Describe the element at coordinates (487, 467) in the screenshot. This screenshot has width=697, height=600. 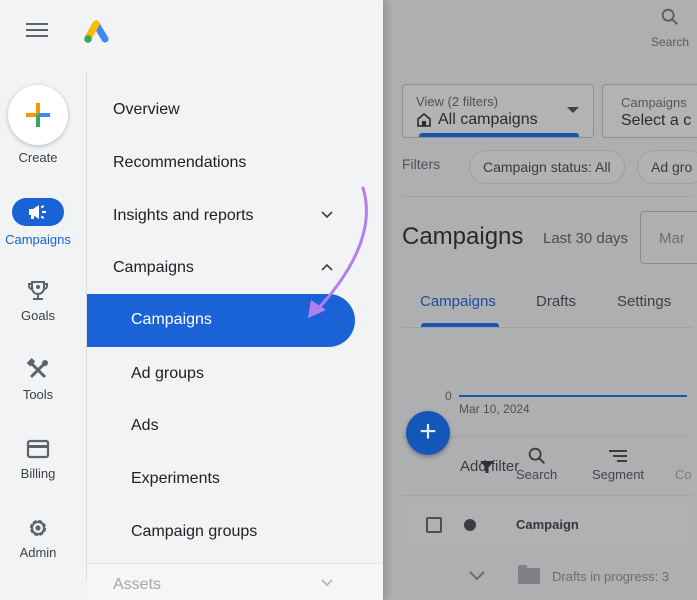
I see `filter-icon` at that location.